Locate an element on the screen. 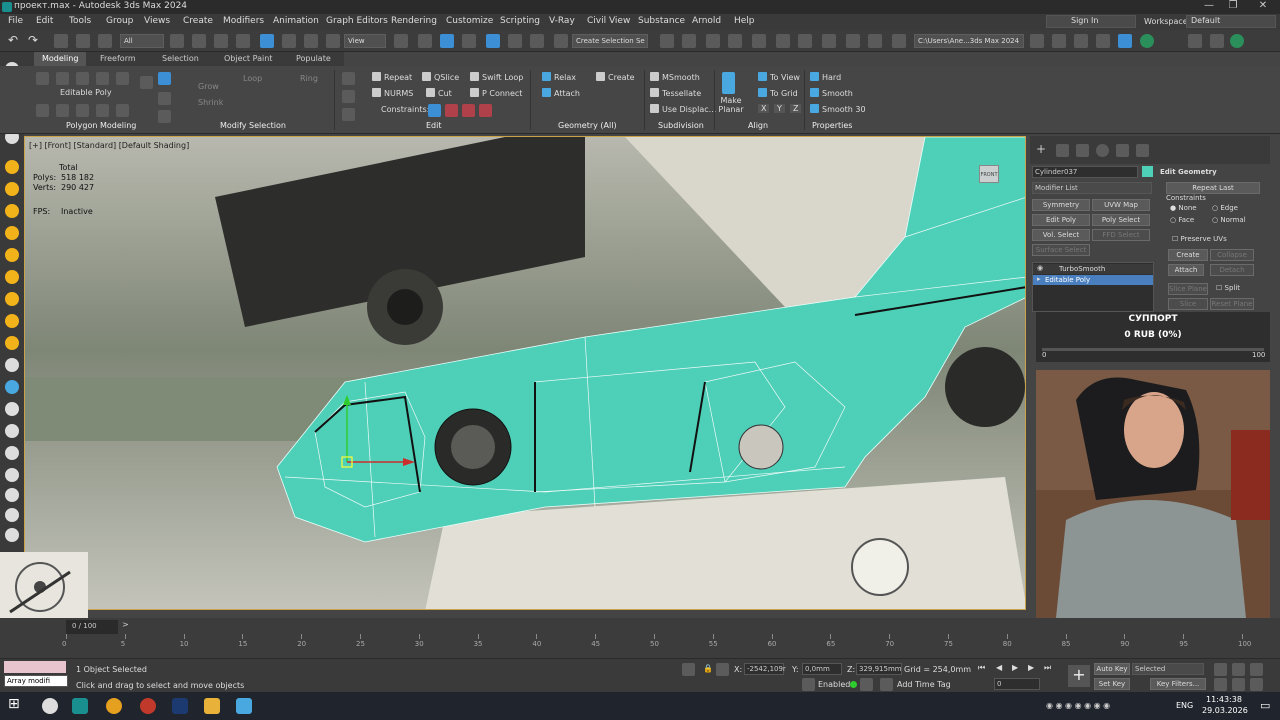 The height and width of the screenshot is (720, 1280). scale-icon is located at coordinates (311, 41).